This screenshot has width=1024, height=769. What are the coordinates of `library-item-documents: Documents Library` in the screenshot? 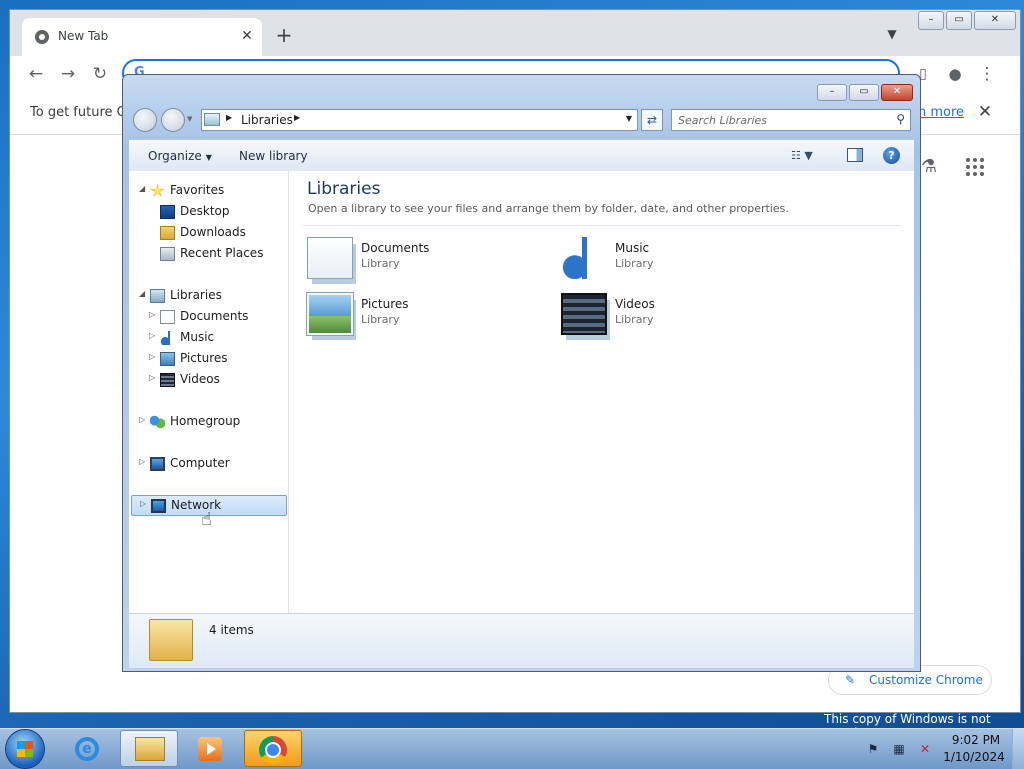 It's located at (422, 258).